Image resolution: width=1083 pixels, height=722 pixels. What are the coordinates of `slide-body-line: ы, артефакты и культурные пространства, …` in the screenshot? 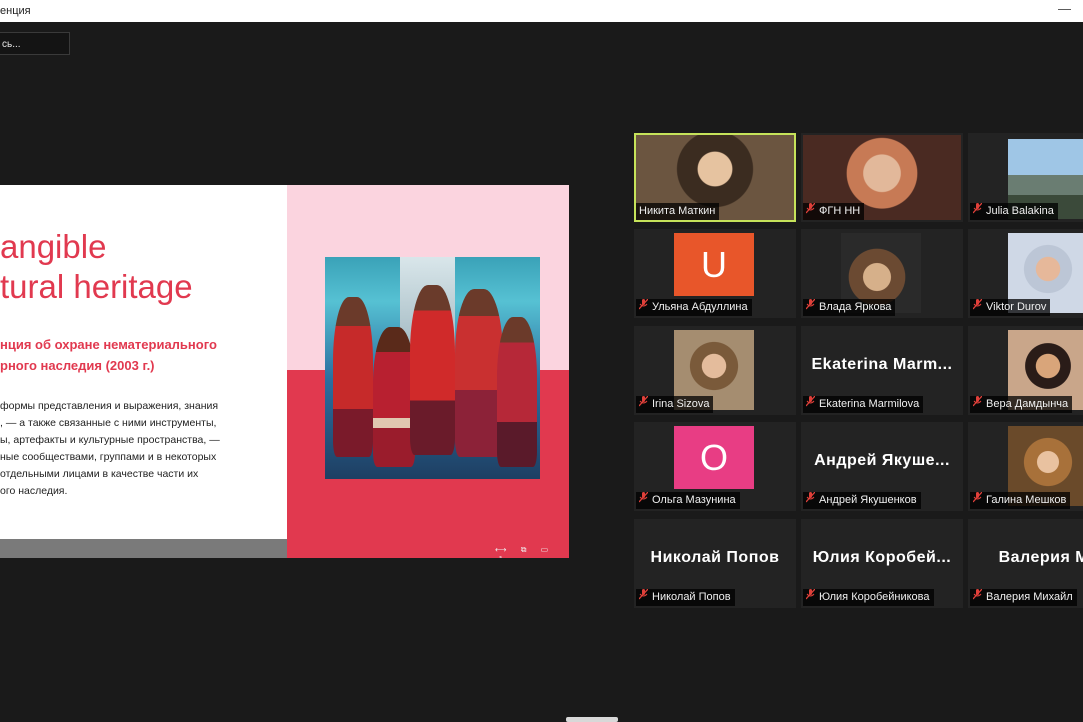 It's located at (110, 440).